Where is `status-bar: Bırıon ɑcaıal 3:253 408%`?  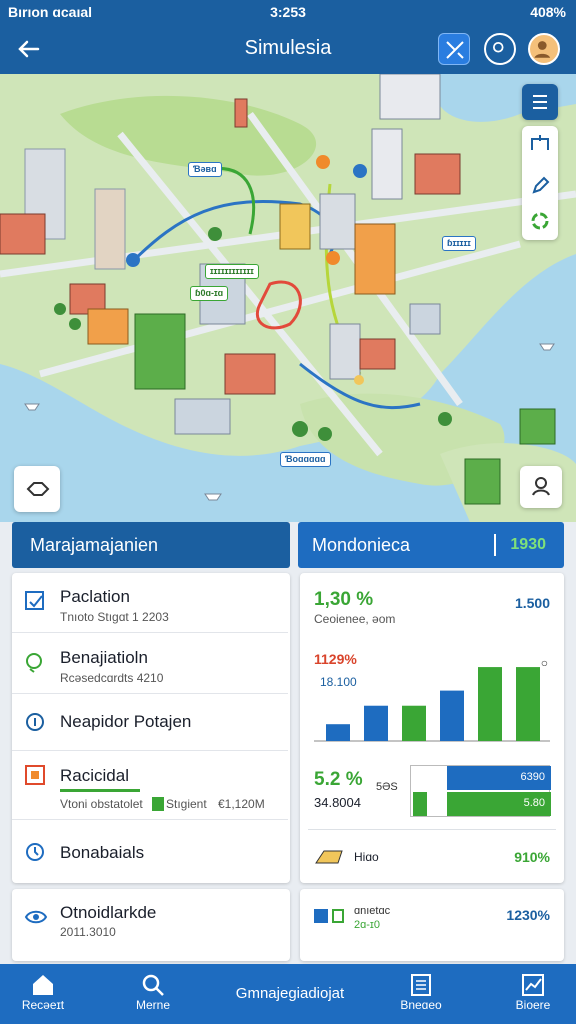
status-bar: Bırıon ɑcaıal 3:253 408% is located at coordinates (288, 12).